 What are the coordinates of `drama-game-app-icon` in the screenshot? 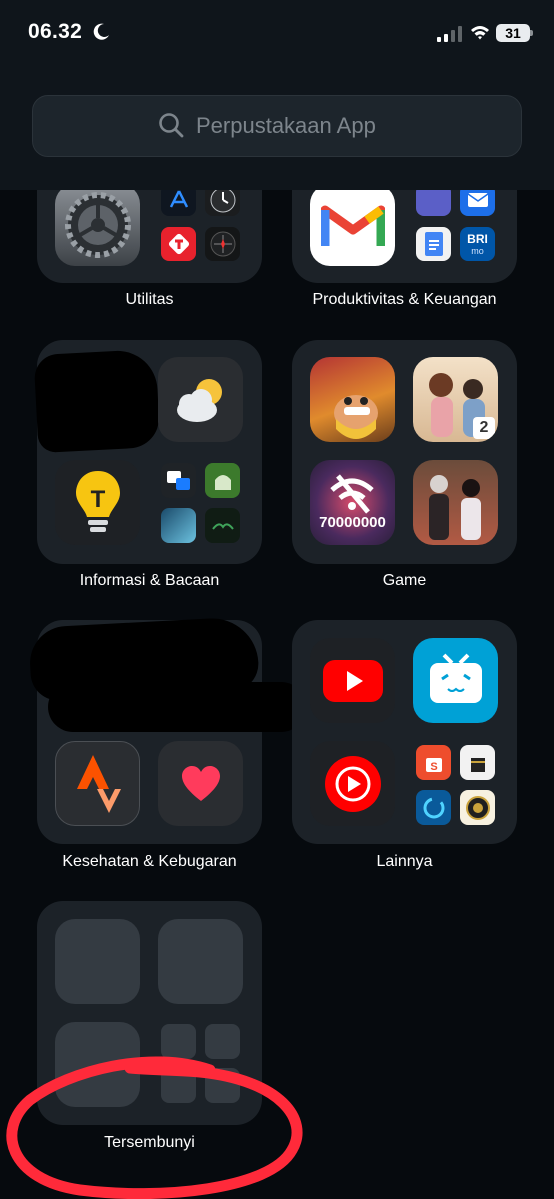 It's located at (455, 502).